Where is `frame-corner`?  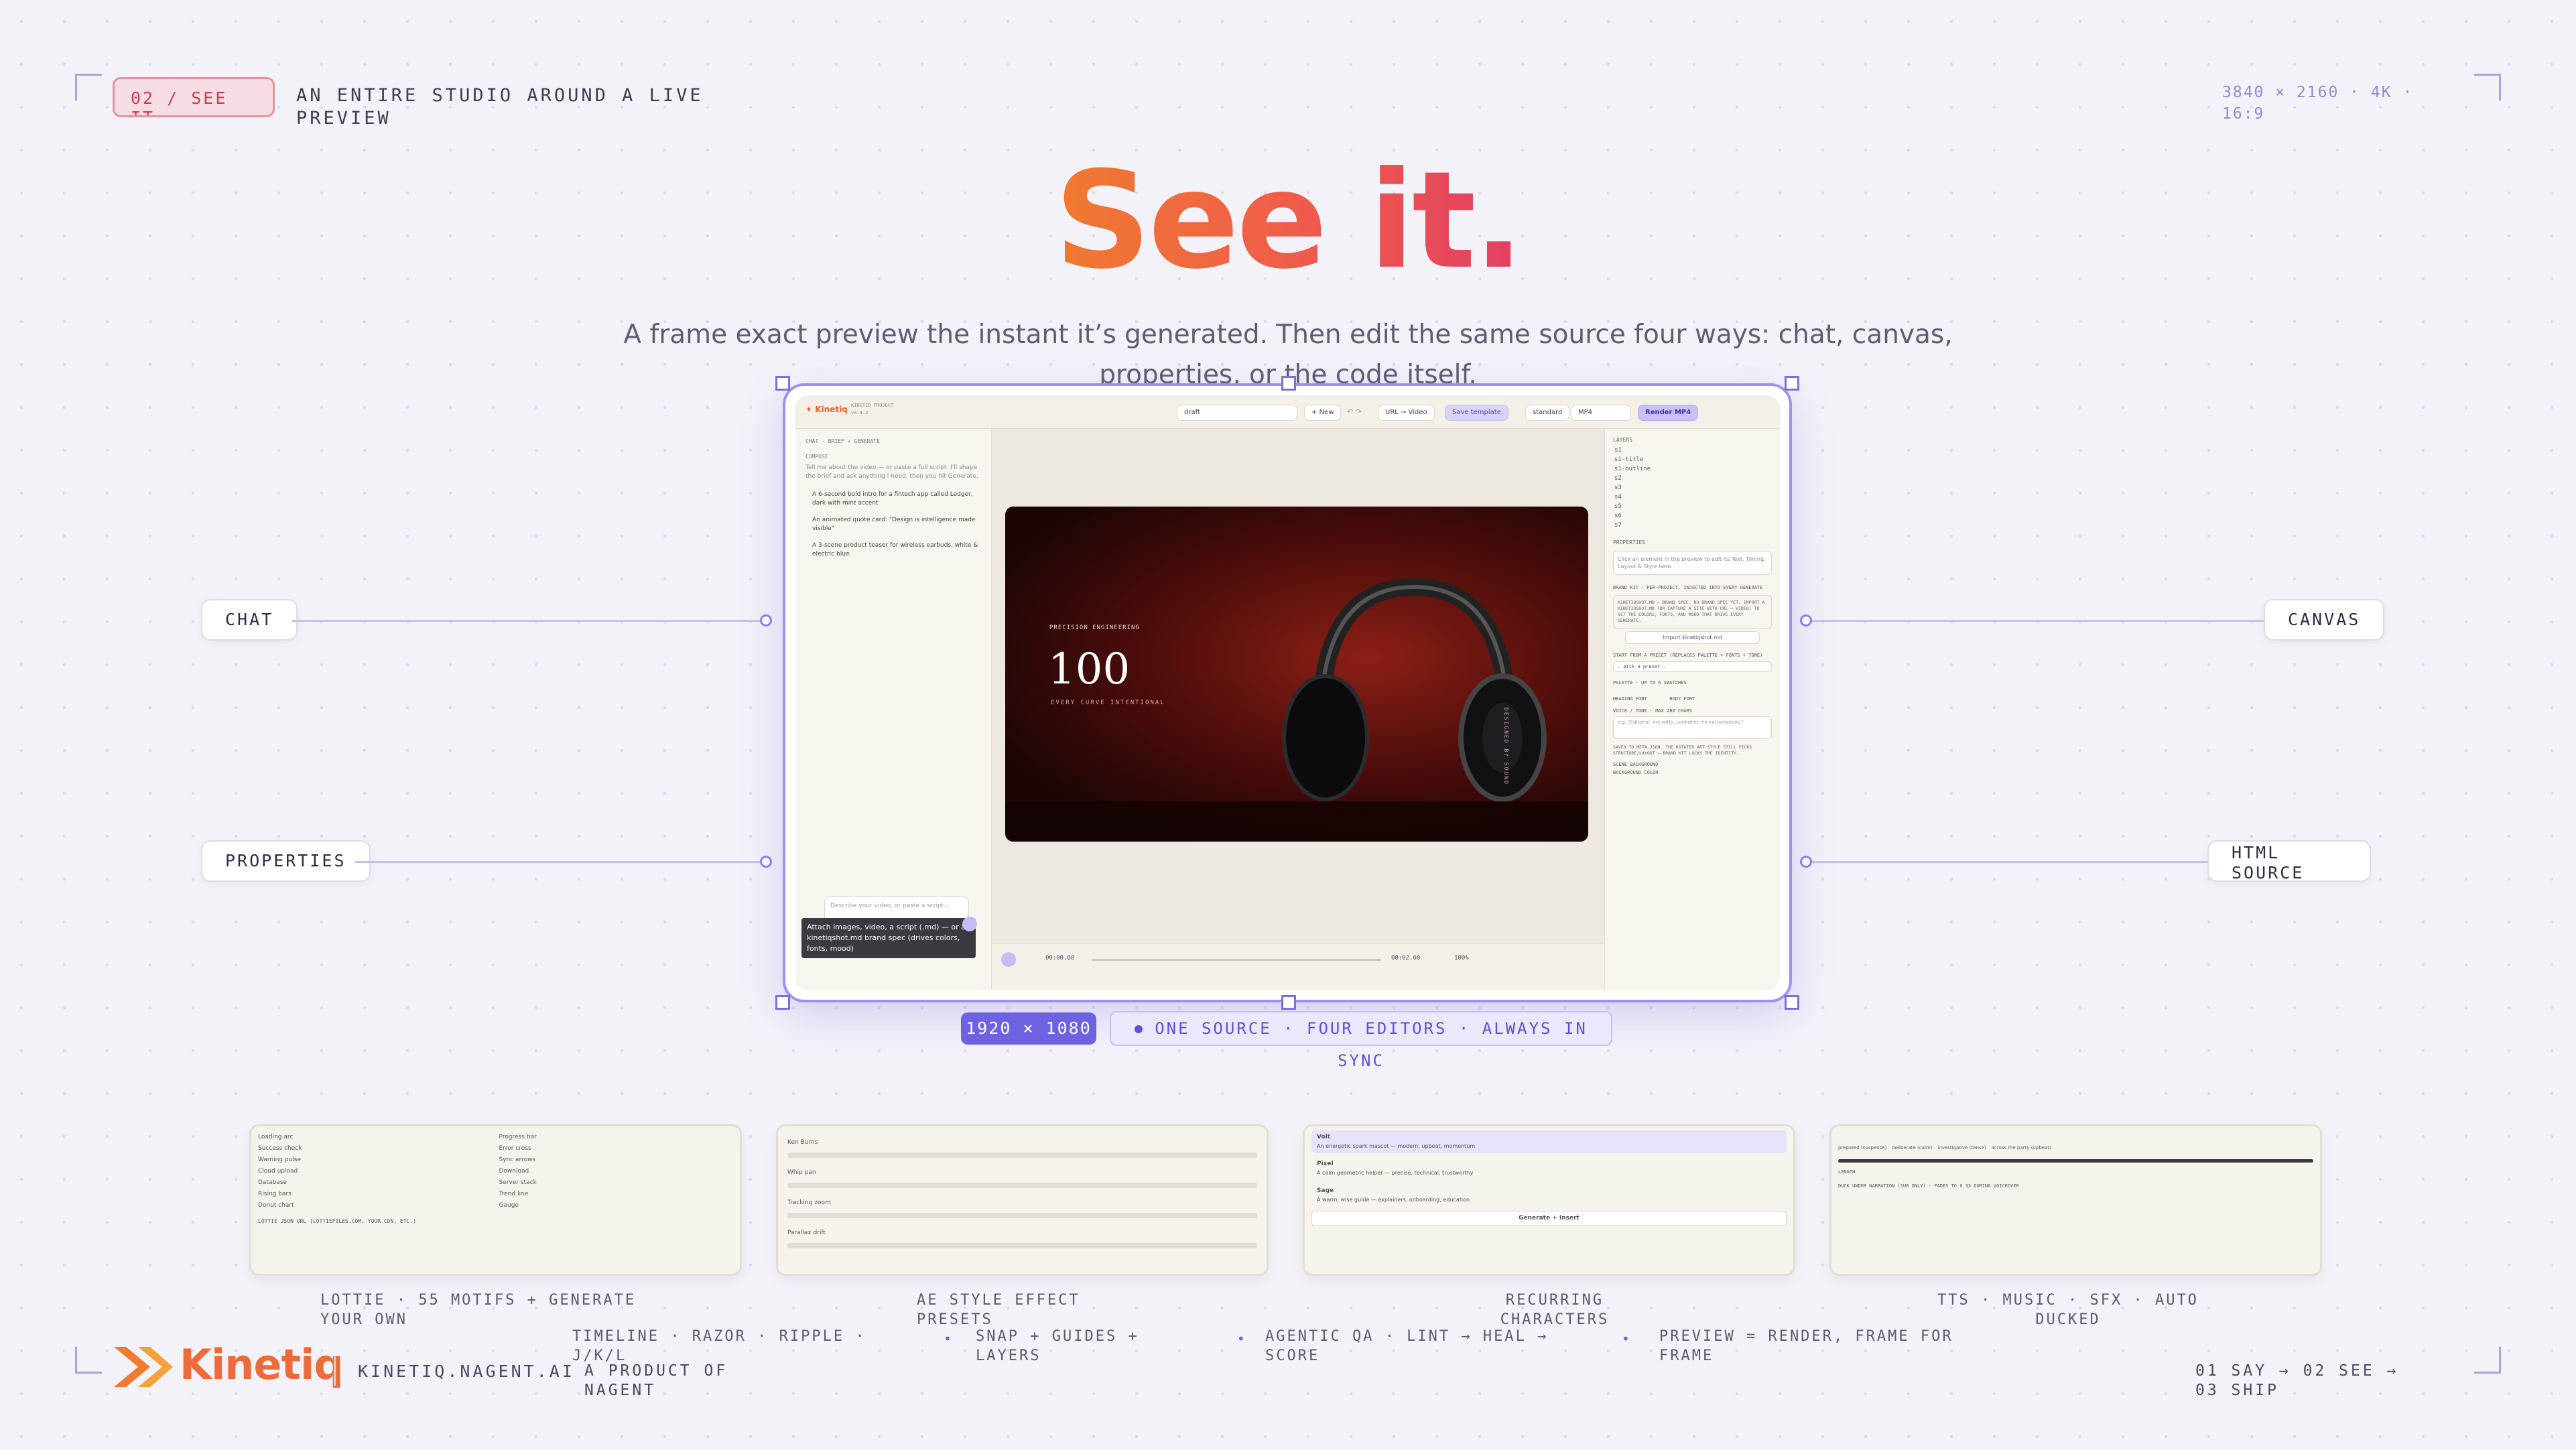 frame-corner is located at coordinates (88, 1360).